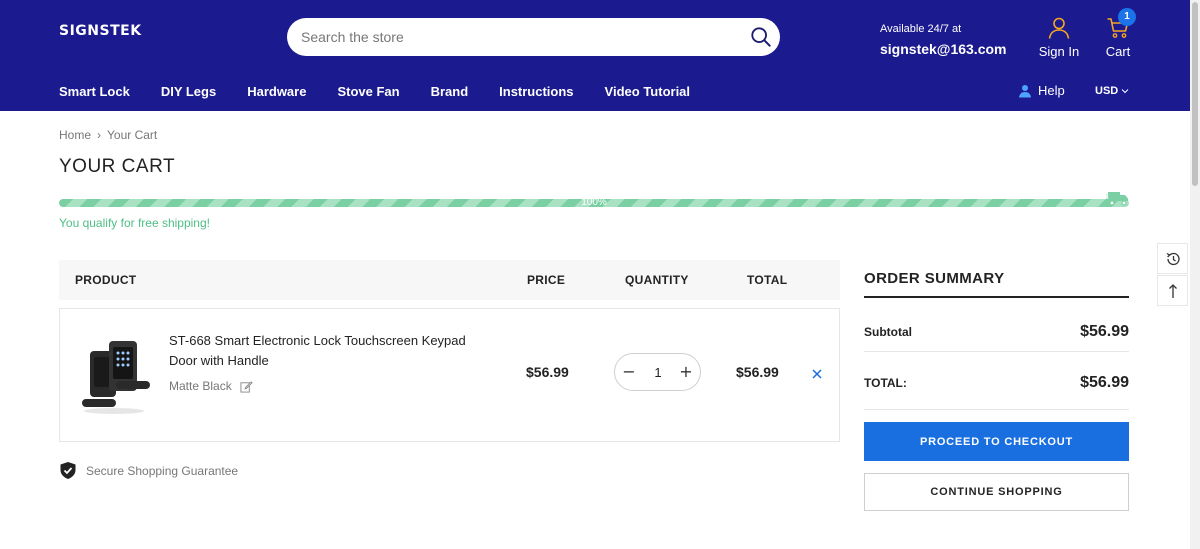 This screenshot has height=549, width=1200. What do you see at coordinates (516, 37) in the screenshot?
I see `search-input` at bounding box center [516, 37].